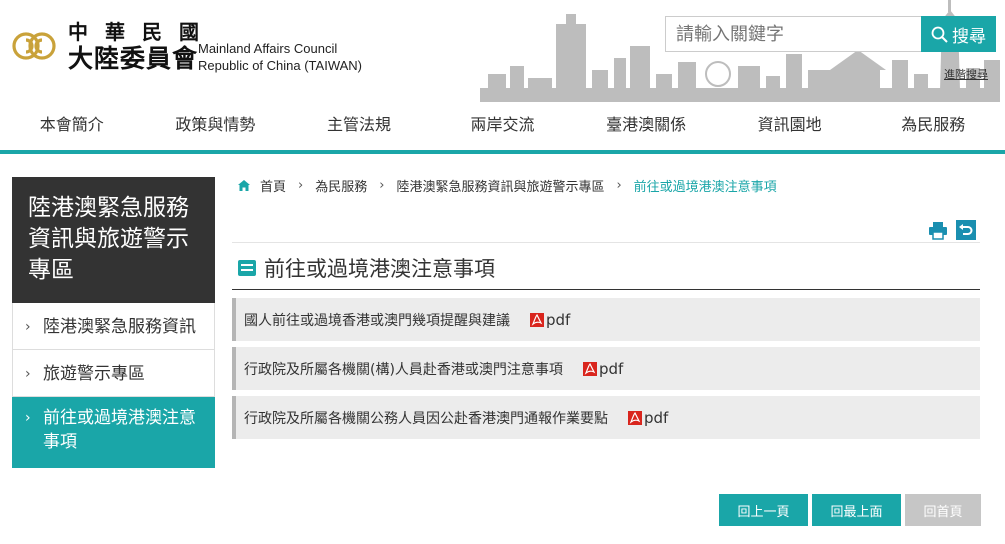 The height and width of the screenshot is (544, 1005). Describe the element at coordinates (119, 430) in the screenshot. I see `sidebar-item-label: 前往或過境港澳注意事項` at that location.